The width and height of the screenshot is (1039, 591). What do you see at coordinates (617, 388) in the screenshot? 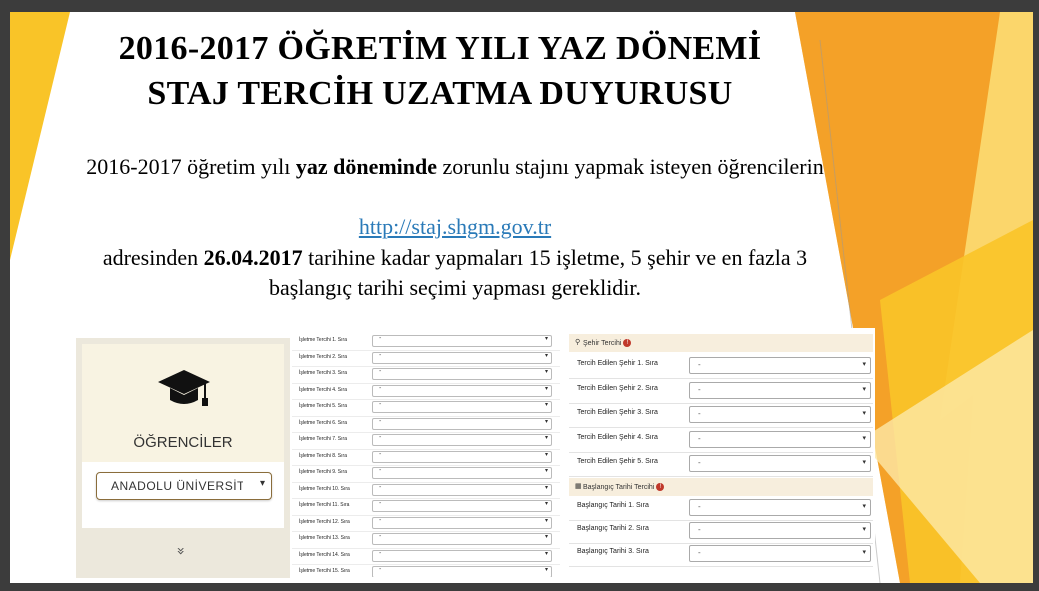
I see `city-preference-label: Tercih Edilen Şehir 2. Sıra` at bounding box center [617, 388].